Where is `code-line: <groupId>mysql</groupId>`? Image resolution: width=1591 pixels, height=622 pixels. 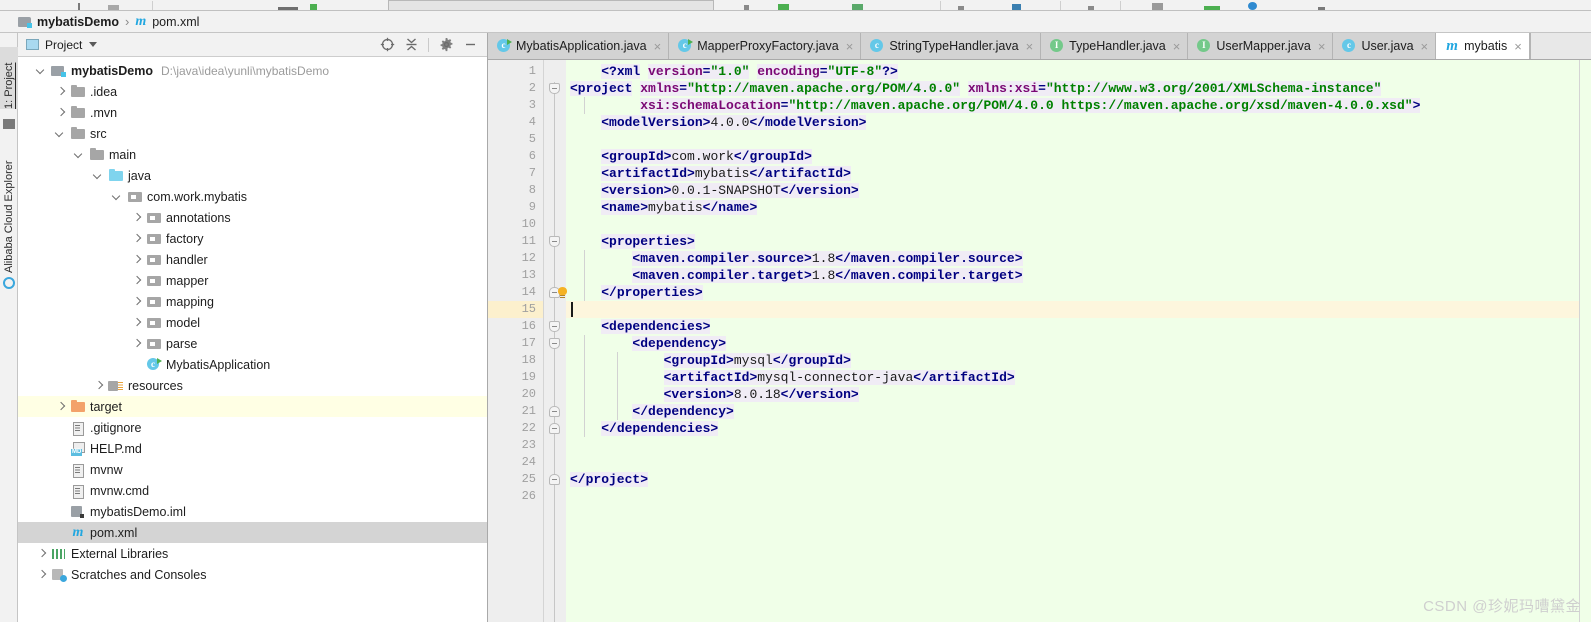
code-line: <groupId>mysql</groupId> is located at coordinates (1072, 360).